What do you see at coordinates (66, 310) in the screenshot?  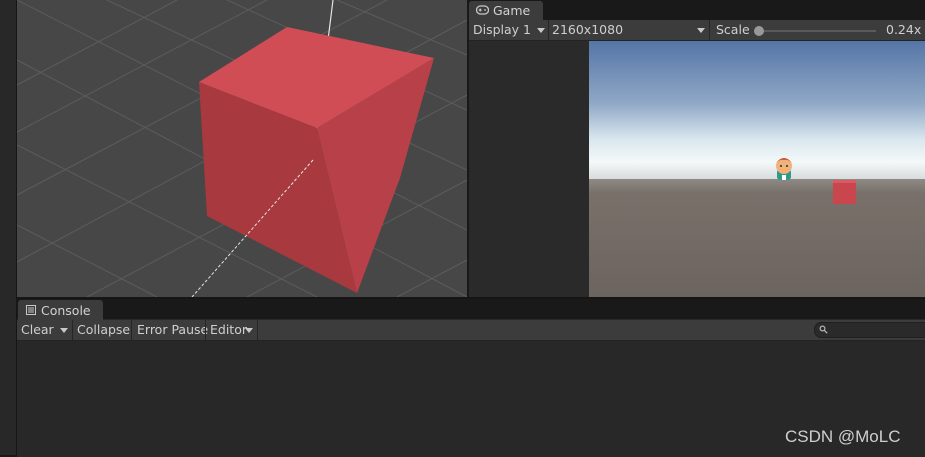 I see `tab-console-label: Console` at bounding box center [66, 310].